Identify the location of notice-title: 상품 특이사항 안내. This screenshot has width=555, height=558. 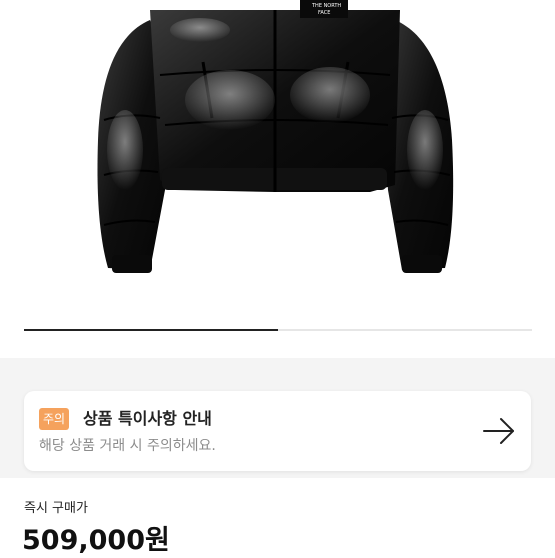
(147, 418).